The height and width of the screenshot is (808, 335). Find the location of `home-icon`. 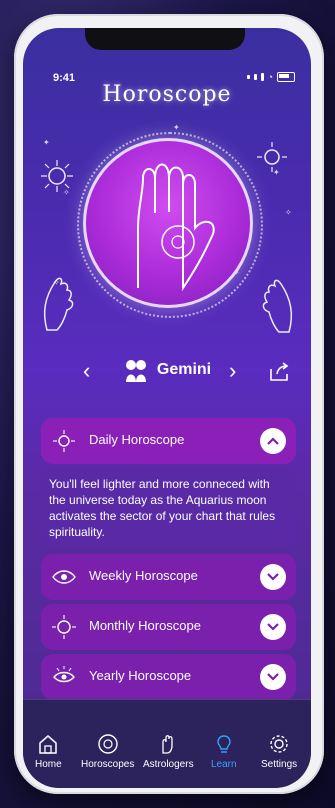

home-icon is located at coordinates (48, 744).